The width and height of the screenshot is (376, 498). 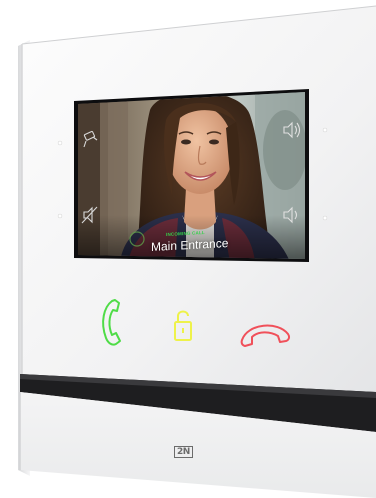 I want to click on led-dot-right-top, so click(x=325, y=130).